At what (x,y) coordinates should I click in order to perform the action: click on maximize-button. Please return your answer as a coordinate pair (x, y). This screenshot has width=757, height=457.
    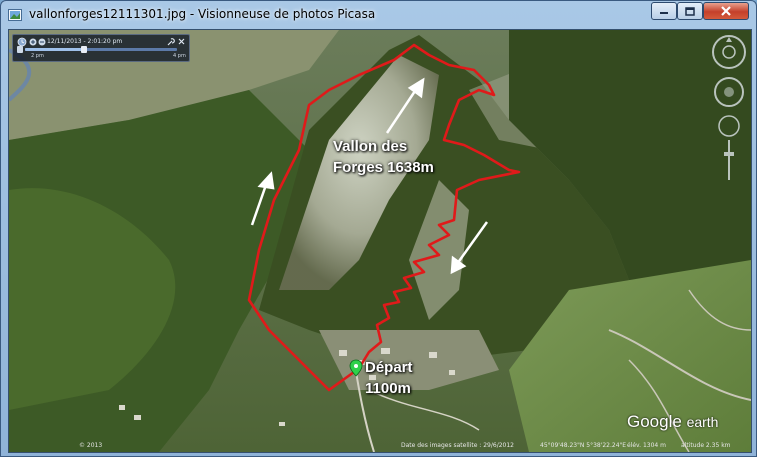
    Looking at the image, I should click on (690, 11).